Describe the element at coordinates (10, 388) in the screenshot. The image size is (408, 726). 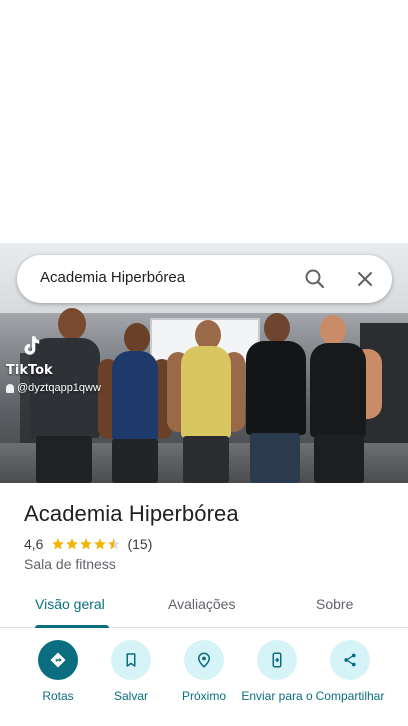
I see `user-icon` at that location.